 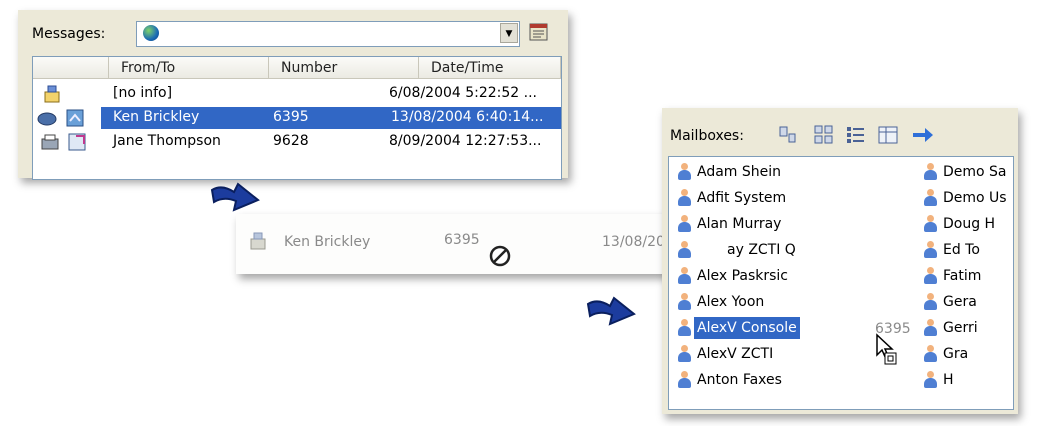 What do you see at coordinates (961, 250) in the screenshot?
I see `mailbox-name: Ed To` at bounding box center [961, 250].